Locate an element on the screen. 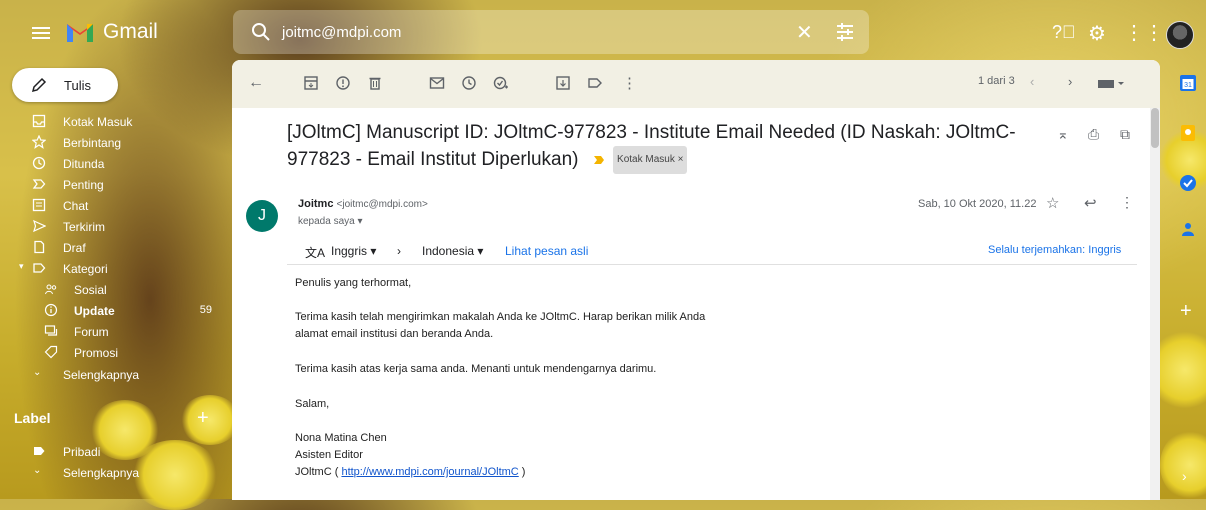  show-side-panel-icon: › is located at coordinates (1184, 476).